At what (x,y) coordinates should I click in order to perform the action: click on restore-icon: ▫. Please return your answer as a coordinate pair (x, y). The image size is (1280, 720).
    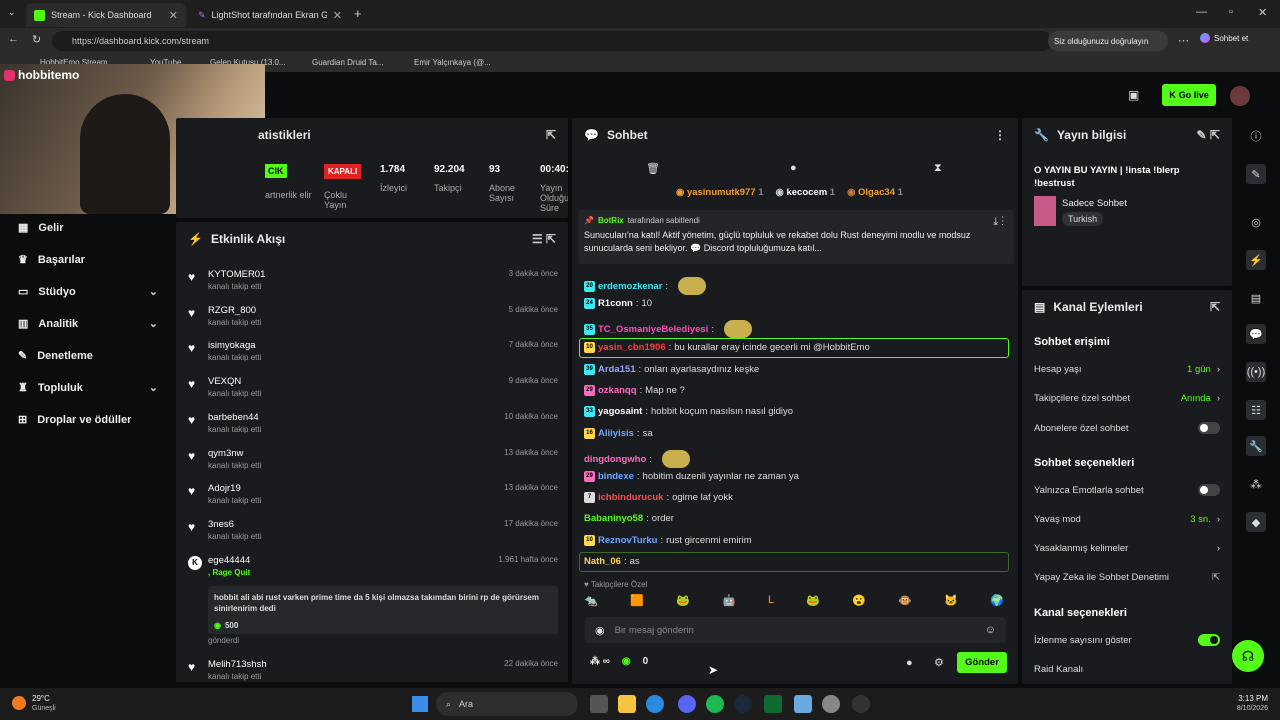
    Looking at the image, I should click on (1231, 12).